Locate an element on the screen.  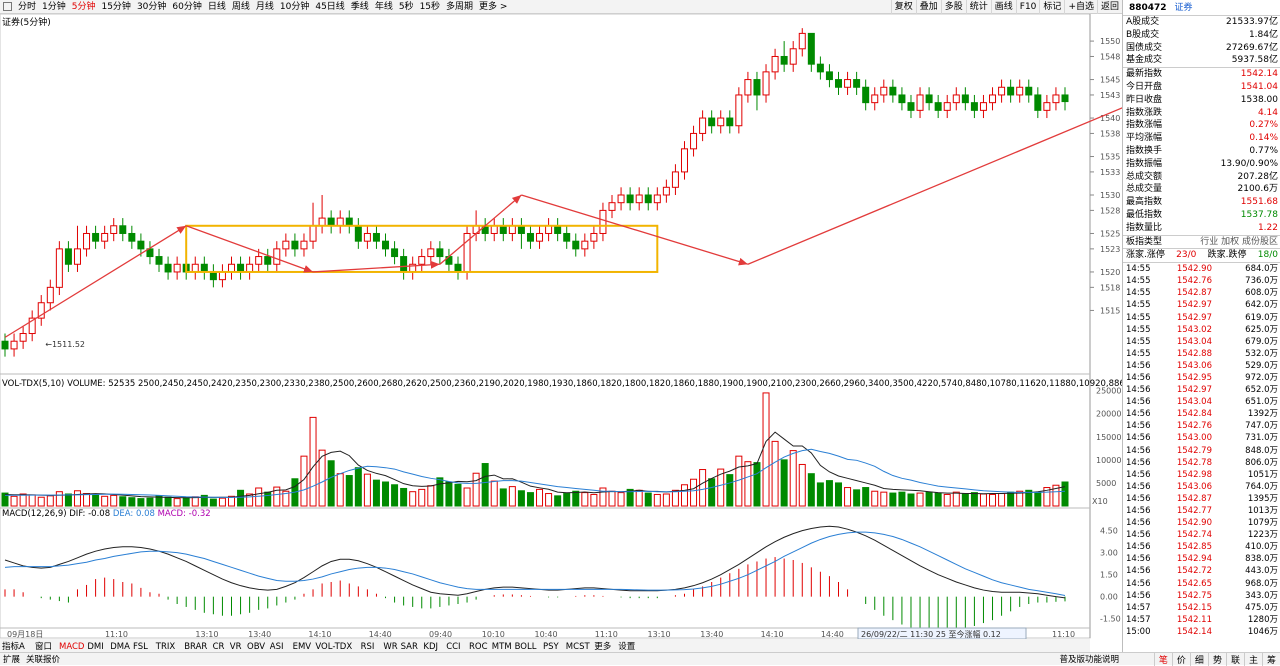
indicator-tab: ROC is located at coordinates (478, 647).